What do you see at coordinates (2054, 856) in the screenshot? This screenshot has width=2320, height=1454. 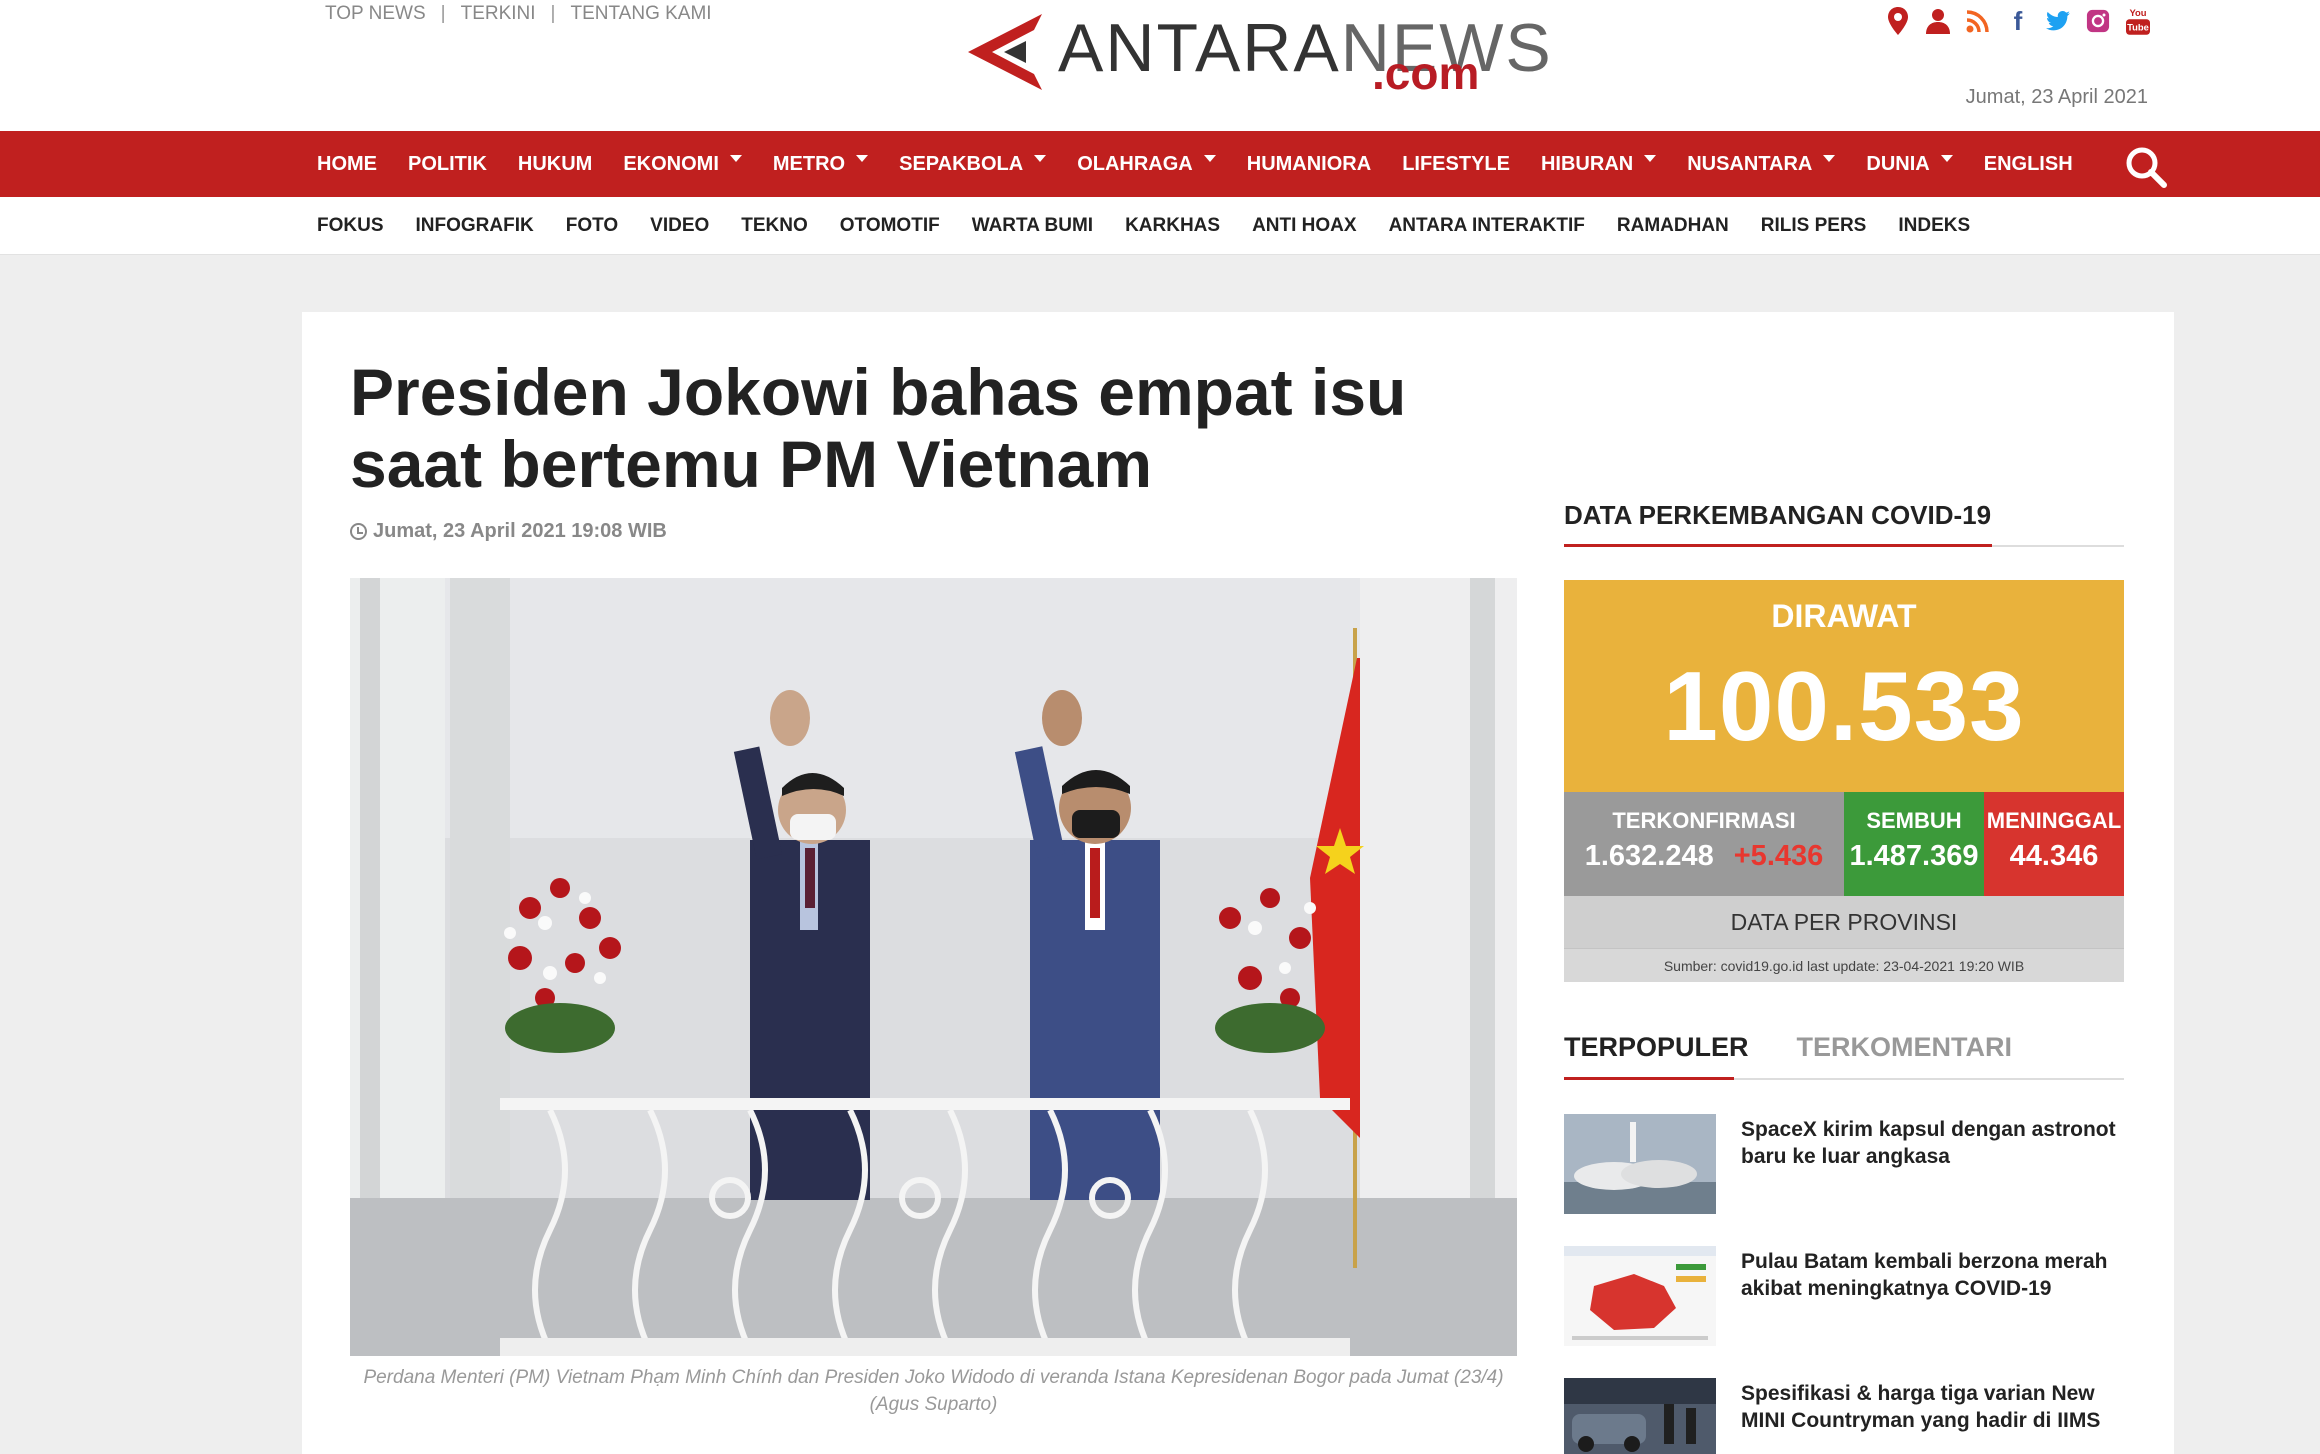 I see `meninggal-value: 44.346` at bounding box center [2054, 856].